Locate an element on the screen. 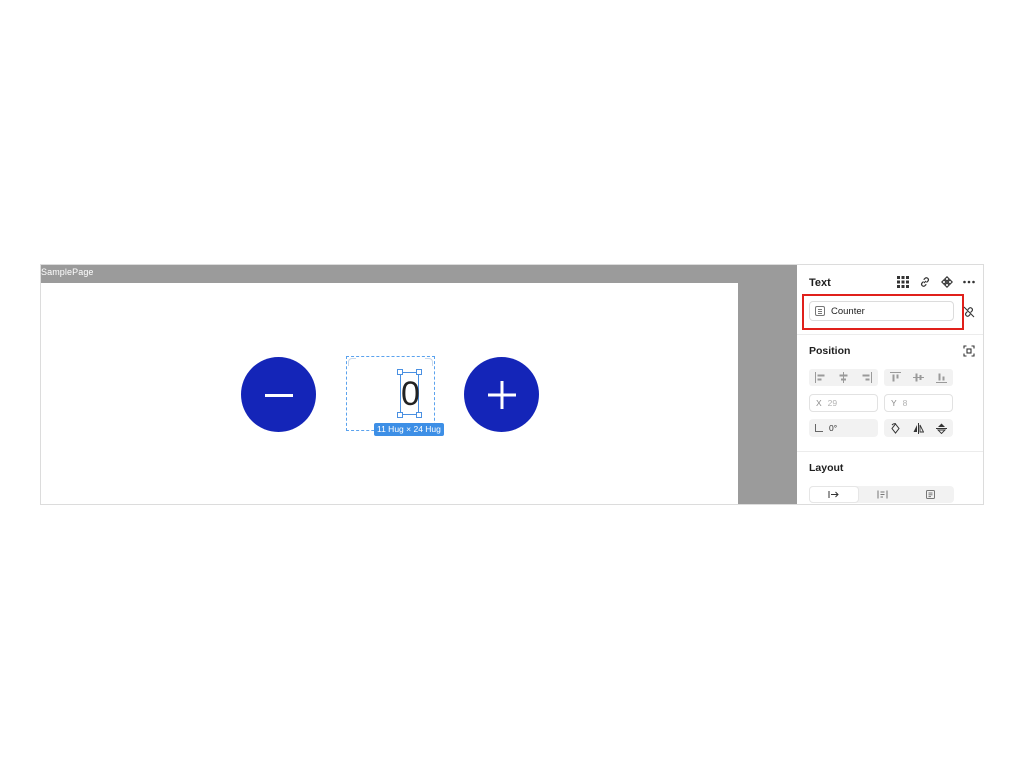 This screenshot has height=768, width=1024. align-middle-button is located at coordinates (918, 377).